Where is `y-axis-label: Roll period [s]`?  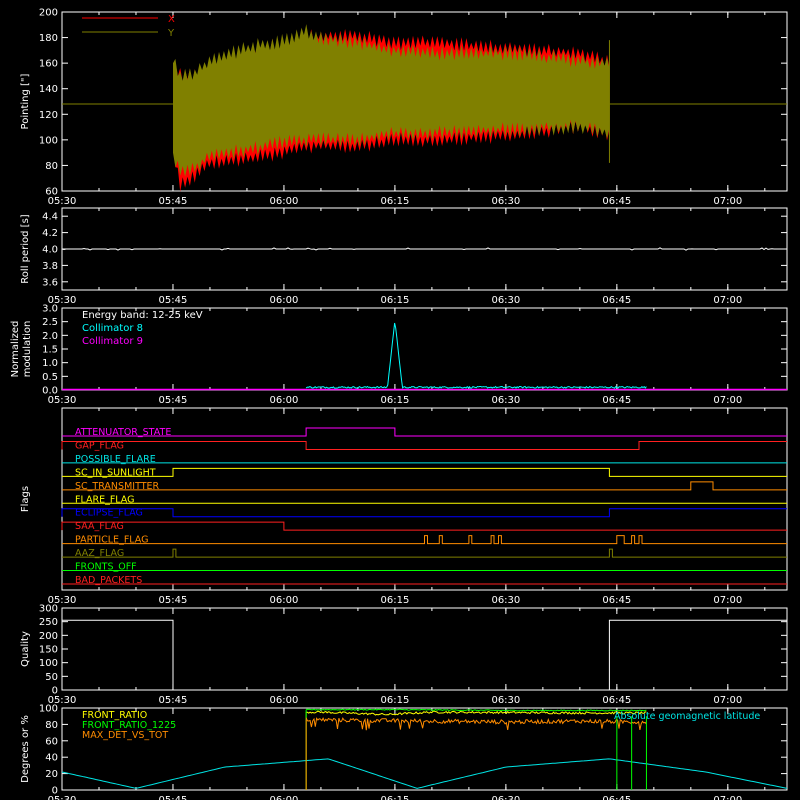
y-axis-label: Roll period [s] is located at coordinates (25, 248).